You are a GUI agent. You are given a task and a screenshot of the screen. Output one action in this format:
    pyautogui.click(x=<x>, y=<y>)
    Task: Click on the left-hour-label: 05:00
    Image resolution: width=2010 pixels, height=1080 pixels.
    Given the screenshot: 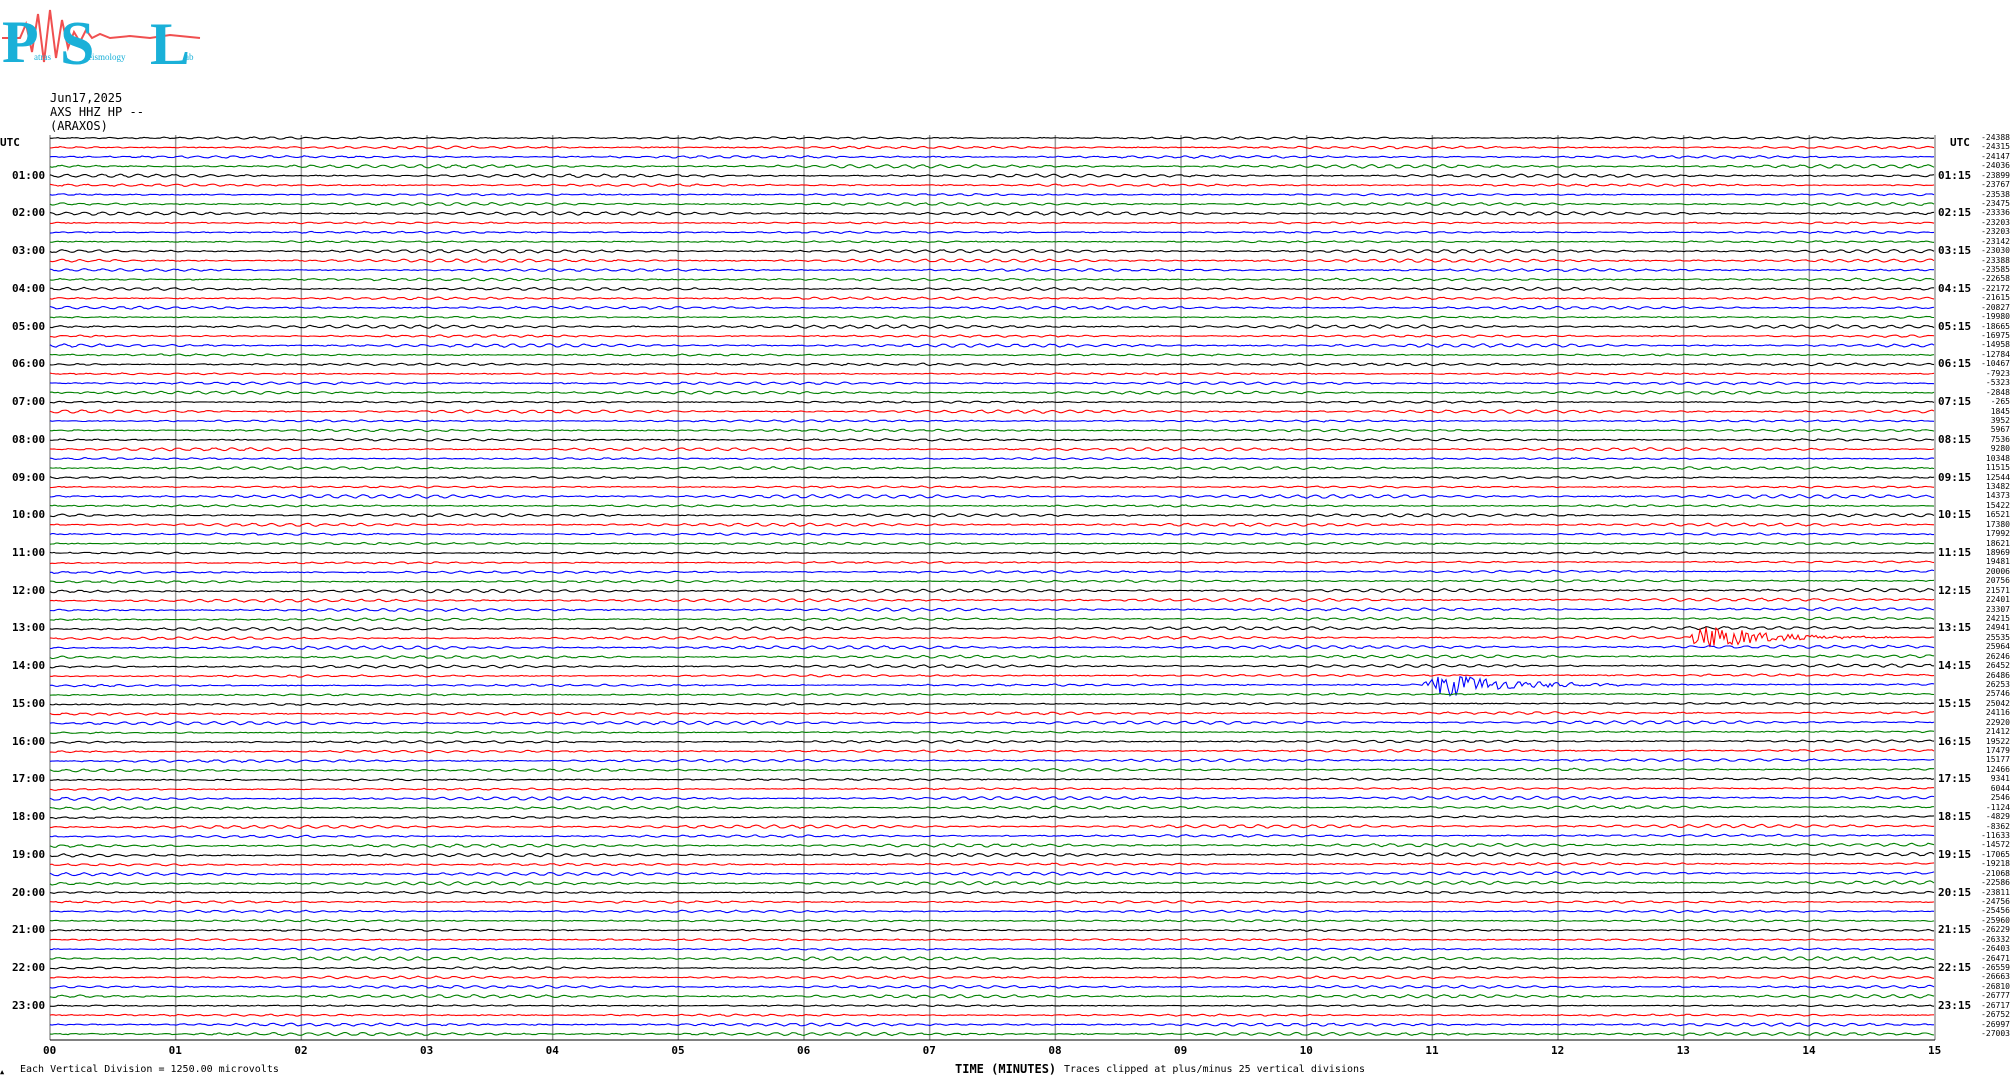 What is the action you would take?
    pyautogui.click(x=29, y=326)
    